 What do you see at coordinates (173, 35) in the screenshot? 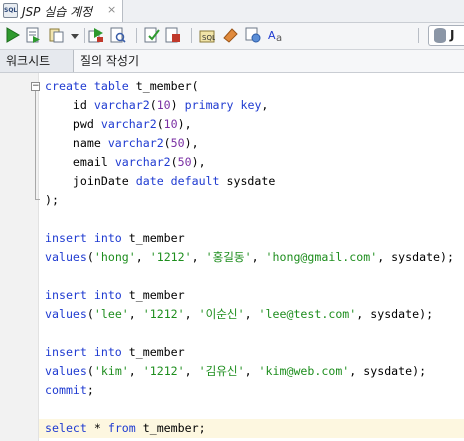
I see `sql-history-icon` at bounding box center [173, 35].